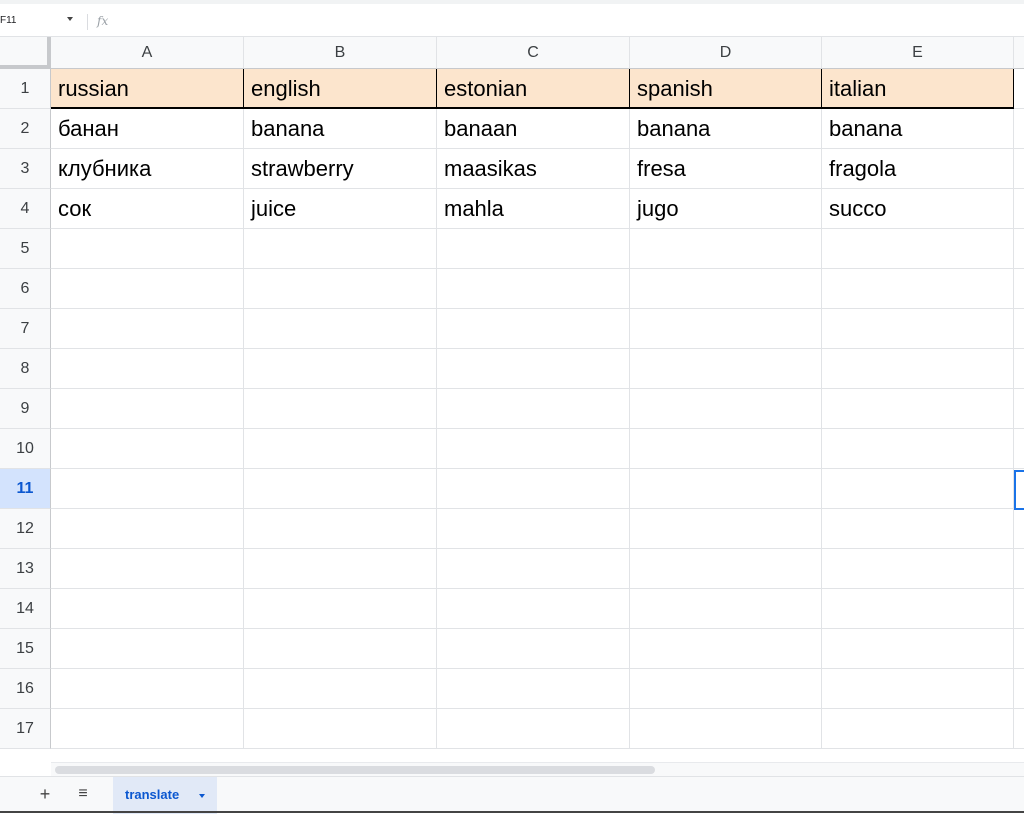 This screenshot has height=814, width=1024. What do you see at coordinates (918, 53) in the screenshot?
I see `column-header-e: E` at bounding box center [918, 53].